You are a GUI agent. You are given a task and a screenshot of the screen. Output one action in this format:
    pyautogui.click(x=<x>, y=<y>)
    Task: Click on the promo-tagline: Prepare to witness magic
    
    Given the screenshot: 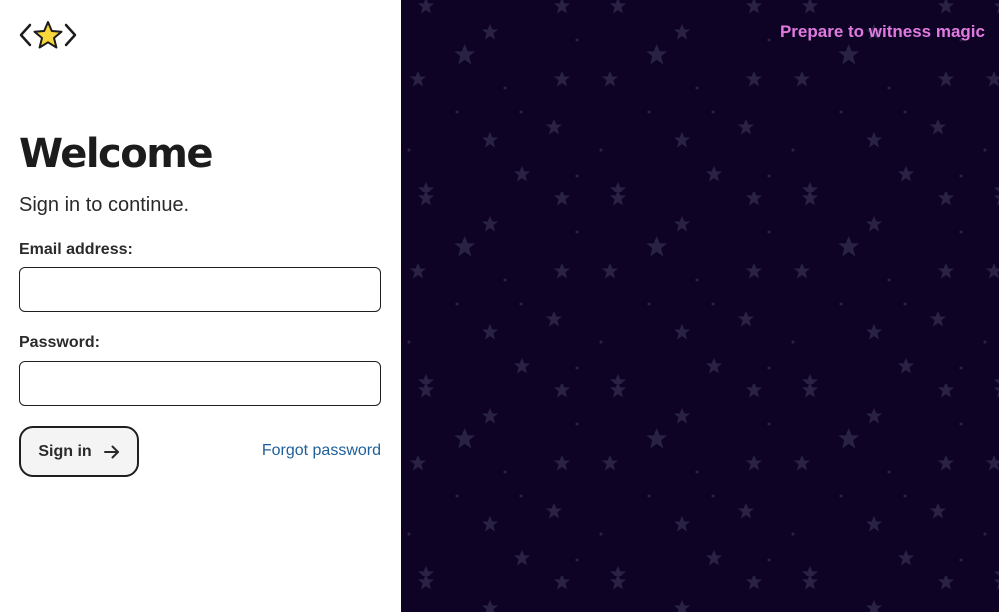 What is the action you would take?
    pyautogui.click(x=882, y=31)
    